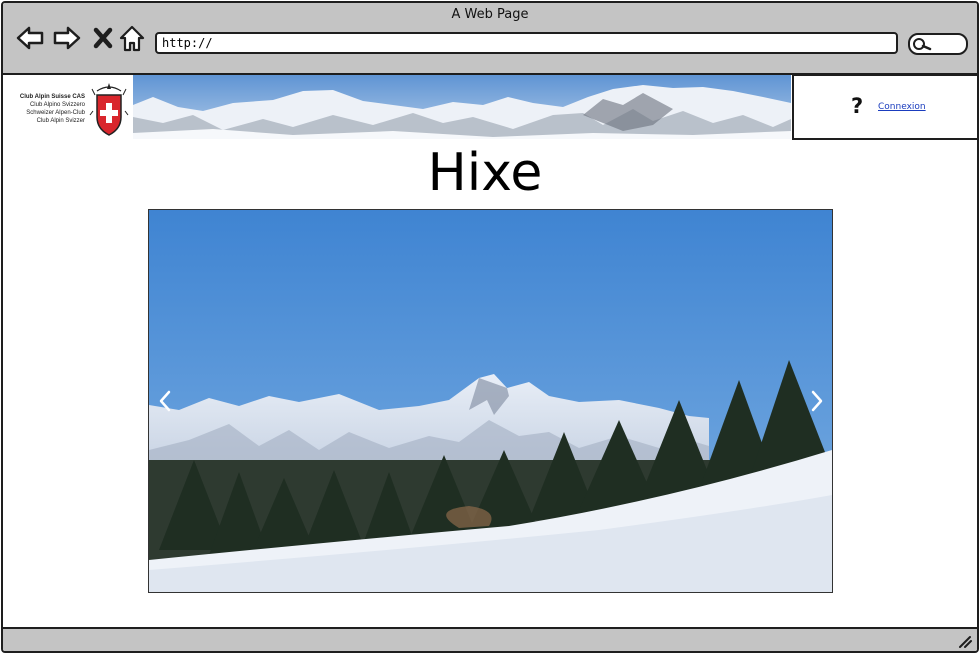  I want to click on back-arrow-icon, so click(30, 38).